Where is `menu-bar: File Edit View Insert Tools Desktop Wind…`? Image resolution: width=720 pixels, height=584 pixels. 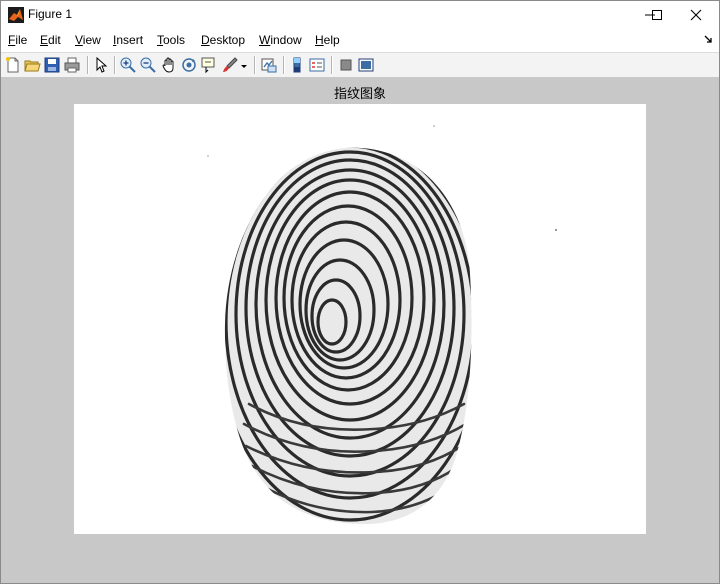
menu-bar: File Edit View Insert Tools Desktop Wind… is located at coordinates (360, 40).